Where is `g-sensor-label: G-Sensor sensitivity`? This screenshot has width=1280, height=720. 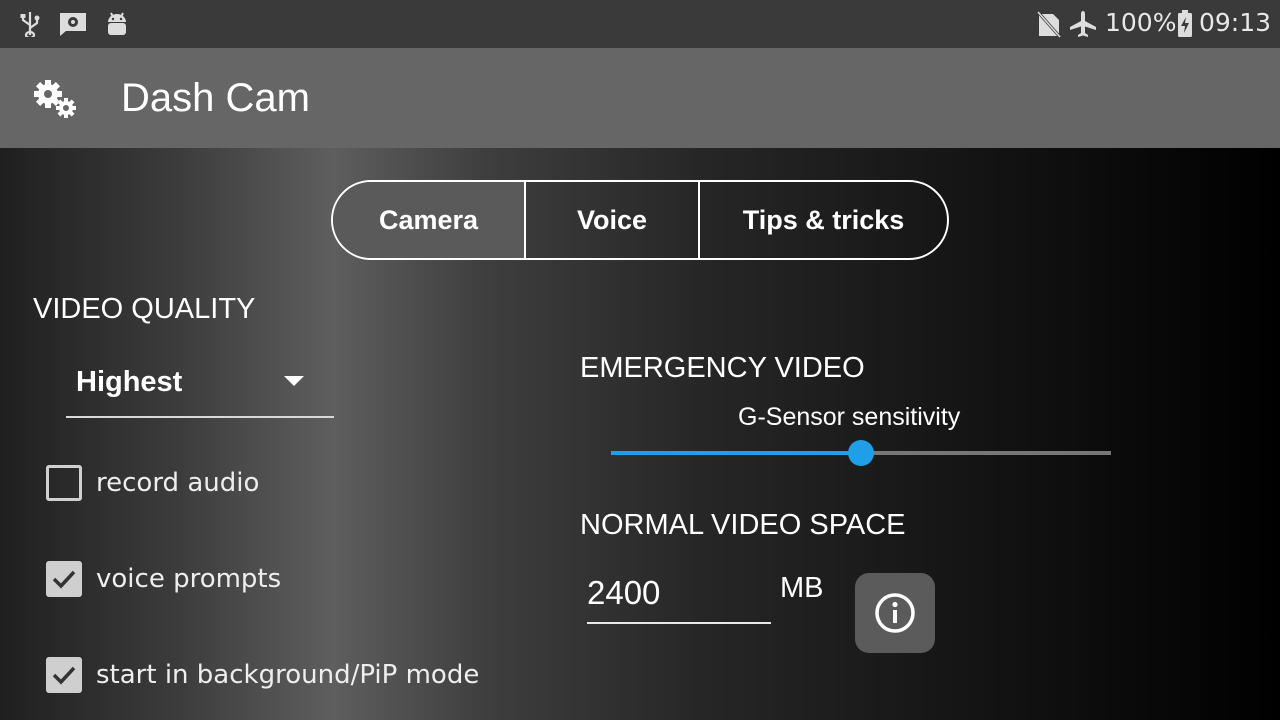
g-sensor-label: G-Sensor sensitivity is located at coordinates (849, 417).